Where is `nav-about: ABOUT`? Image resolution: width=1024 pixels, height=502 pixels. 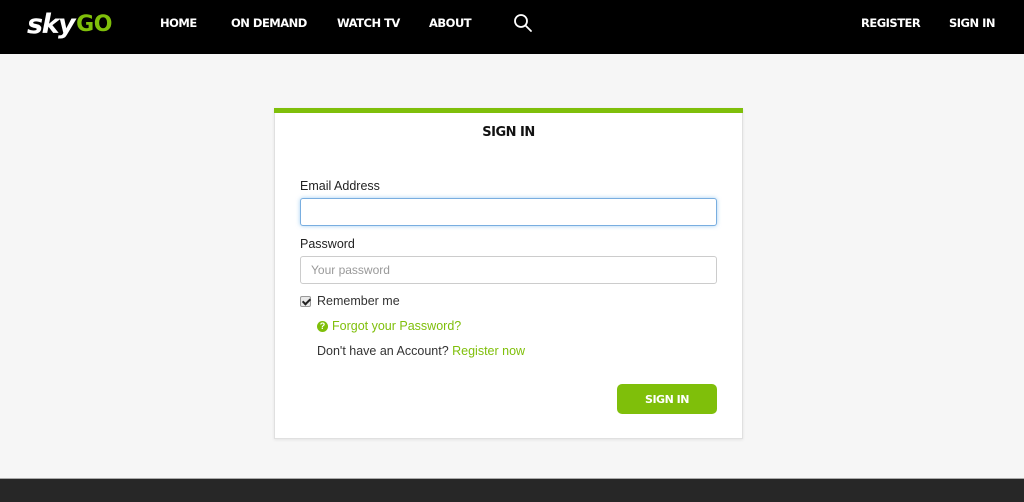 nav-about: ABOUT is located at coordinates (450, 23).